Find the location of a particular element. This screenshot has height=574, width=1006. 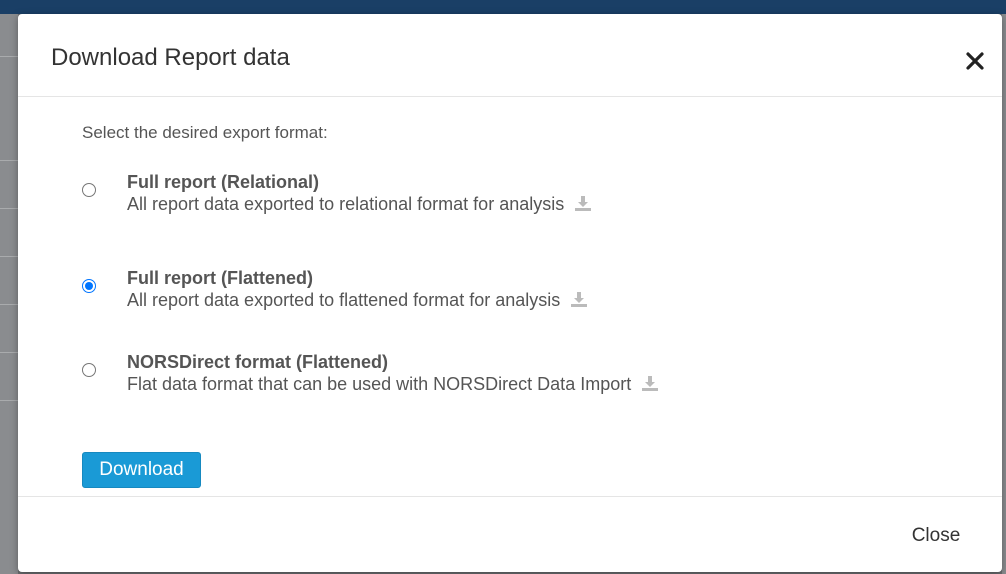

close-button is located at coordinates (975, 61).